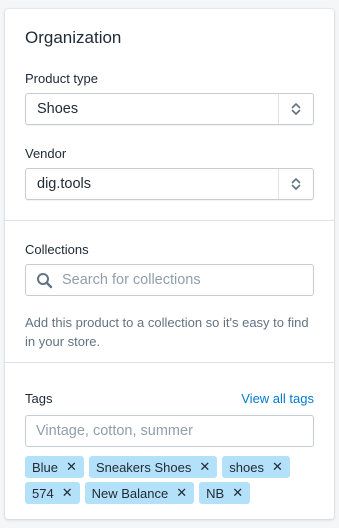 This screenshot has height=528, width=339. I want to click on vendor-select: dig.tools, so click(169, 184).